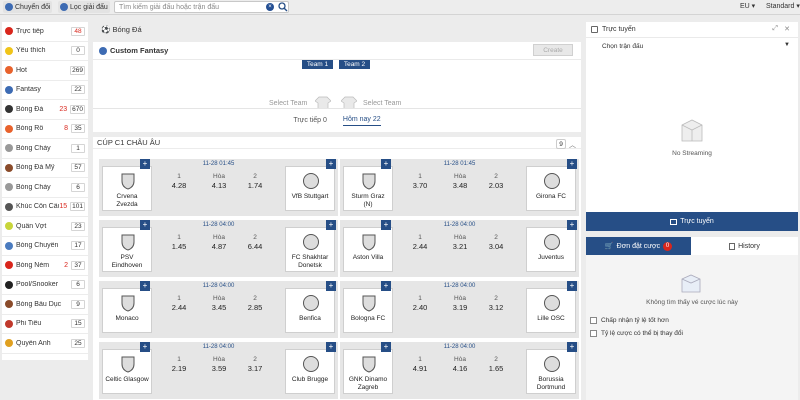  I want to click on odds-draw: 3.19, so click(460, 307).